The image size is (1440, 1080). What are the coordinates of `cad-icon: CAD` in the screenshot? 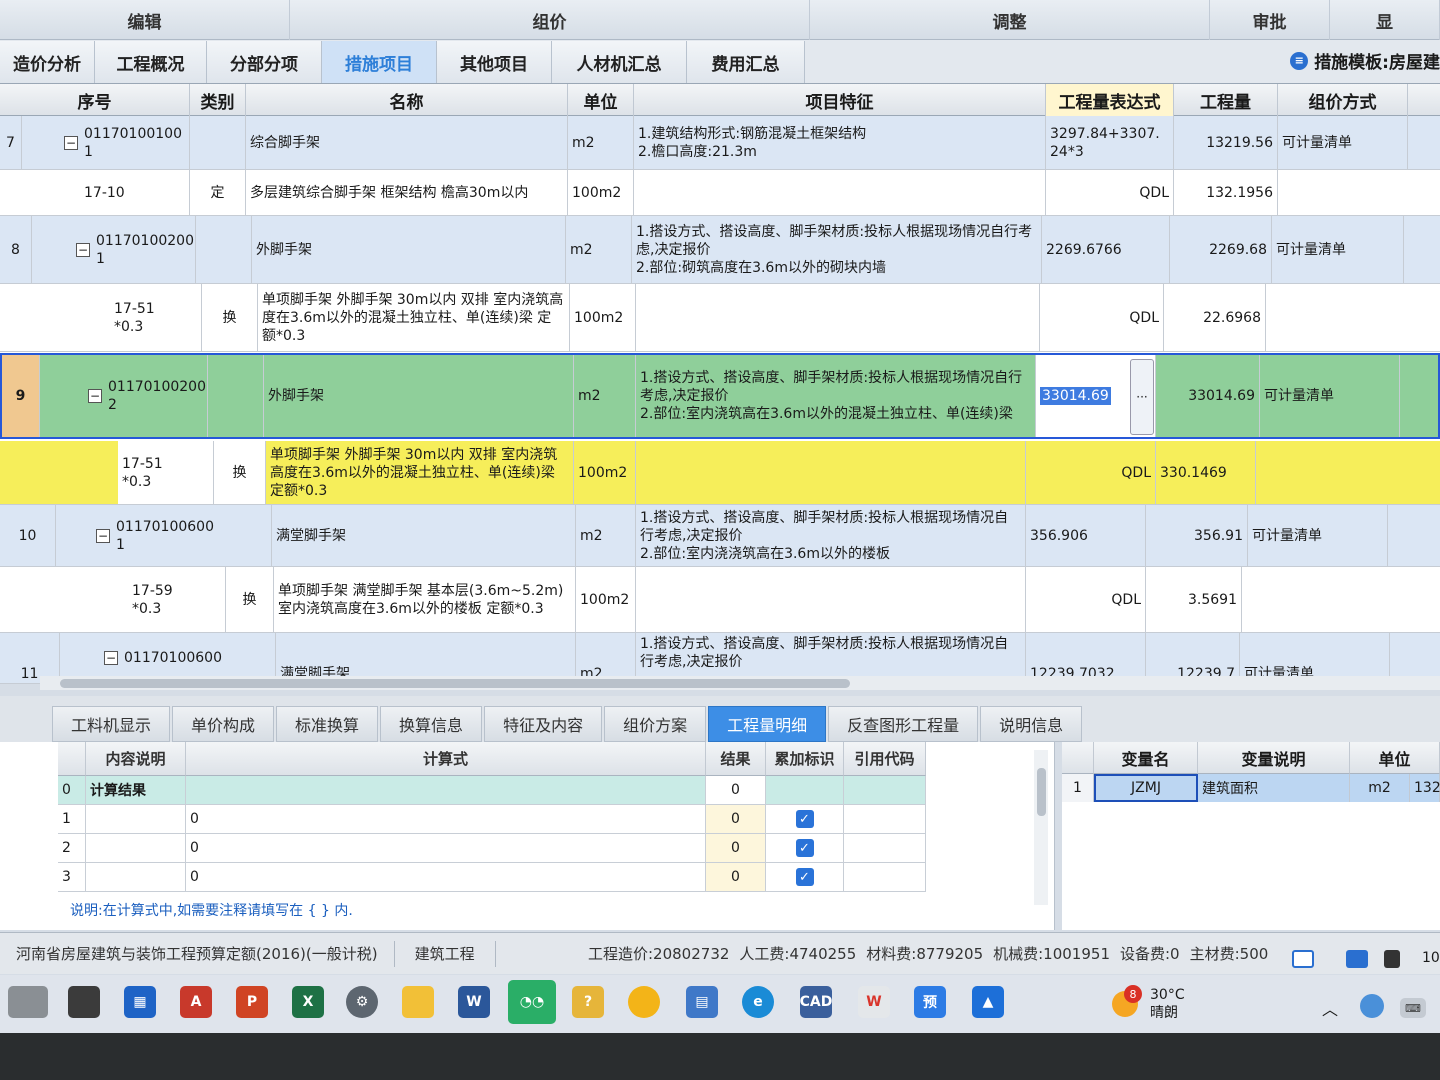 It's located at (816, 1002).